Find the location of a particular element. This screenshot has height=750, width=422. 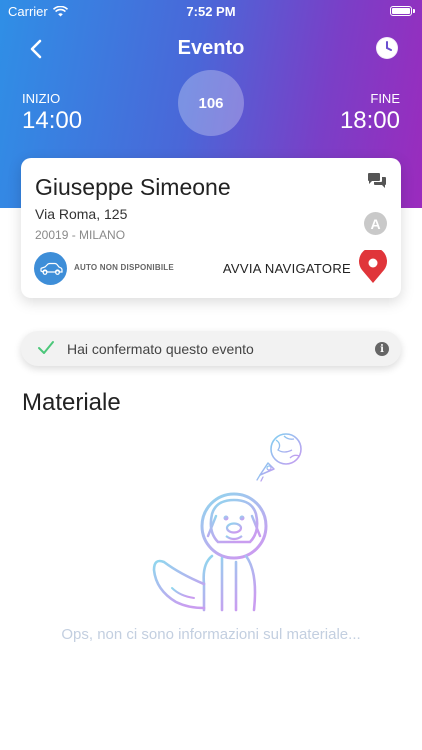

end-label: FINE is located at coordinates (385, 98).